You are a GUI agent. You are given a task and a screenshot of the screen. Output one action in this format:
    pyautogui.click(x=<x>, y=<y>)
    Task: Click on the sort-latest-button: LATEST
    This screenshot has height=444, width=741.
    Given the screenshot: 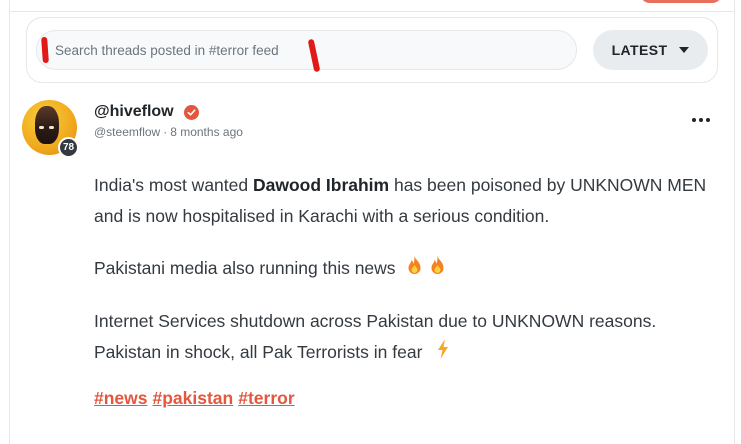 What is the action you would take?
    pyautogui.click(x=650, y=50)
    